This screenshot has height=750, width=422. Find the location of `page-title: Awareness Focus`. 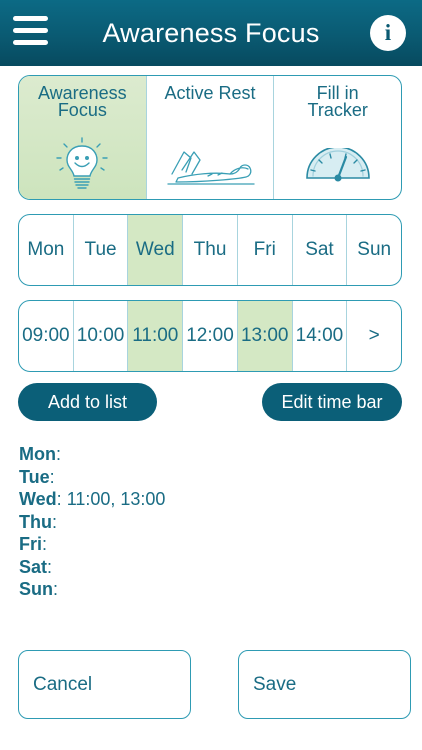

page-title: Awareness Focus is located at coordinates (211, 32).